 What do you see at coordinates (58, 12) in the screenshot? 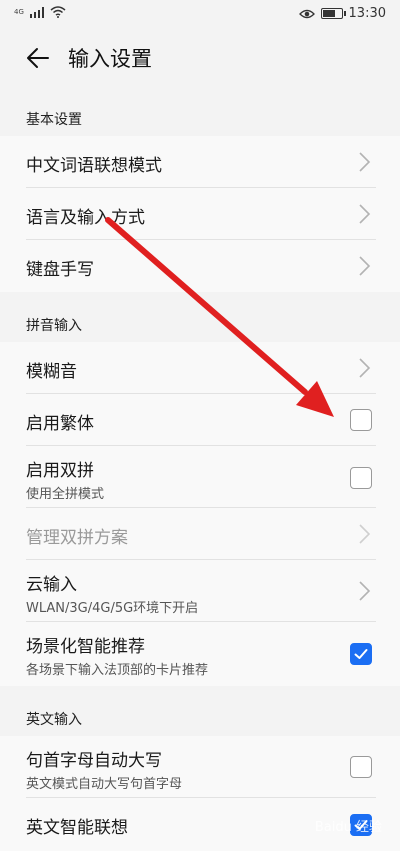
I see `wifi-icon` at bounding box center [58, 12].